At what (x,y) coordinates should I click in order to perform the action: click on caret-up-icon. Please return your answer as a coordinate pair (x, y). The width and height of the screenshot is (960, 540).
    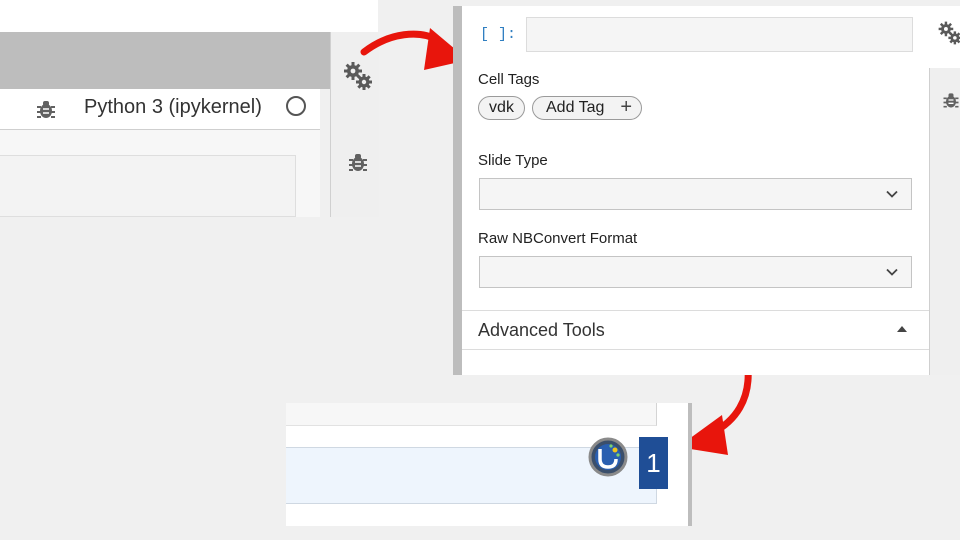
    Looking at the image, I should click on (902, 329).